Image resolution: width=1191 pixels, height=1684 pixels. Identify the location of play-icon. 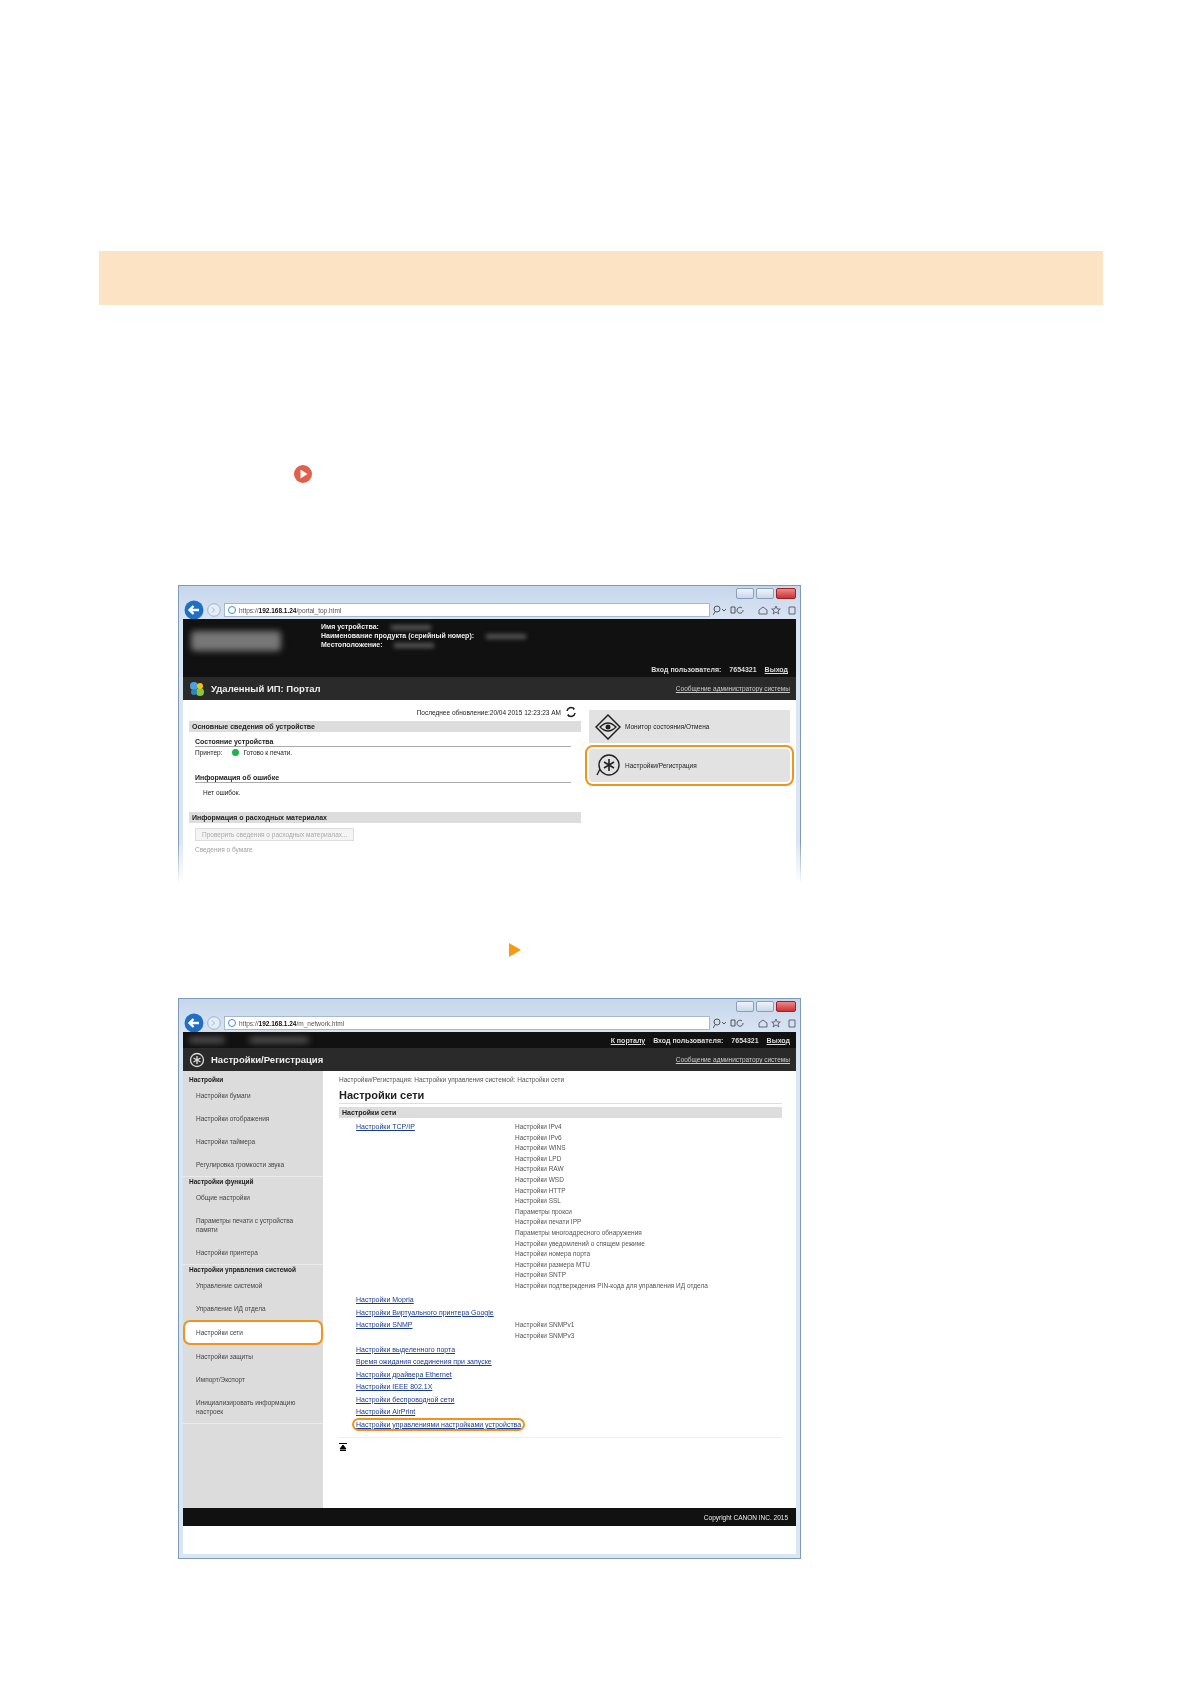
(303, 474).